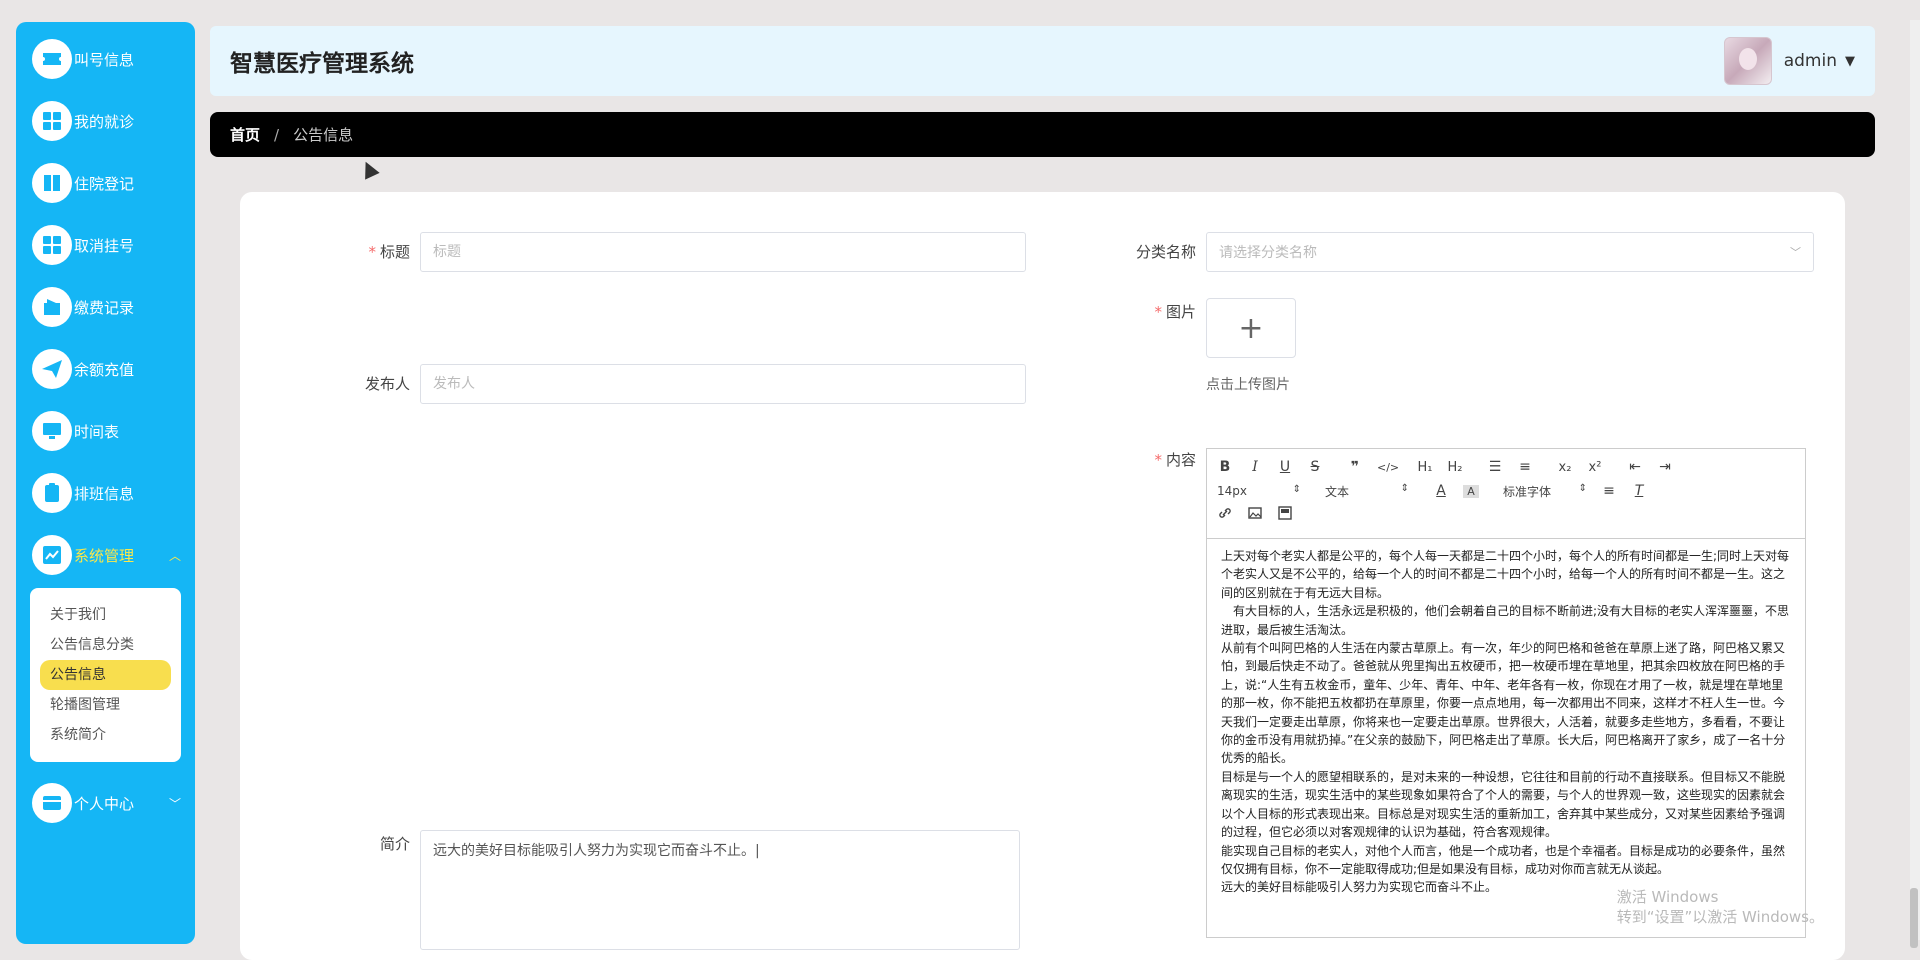 The image size is (1920, 960). I want to click on image-icon, so click(1255, 515).